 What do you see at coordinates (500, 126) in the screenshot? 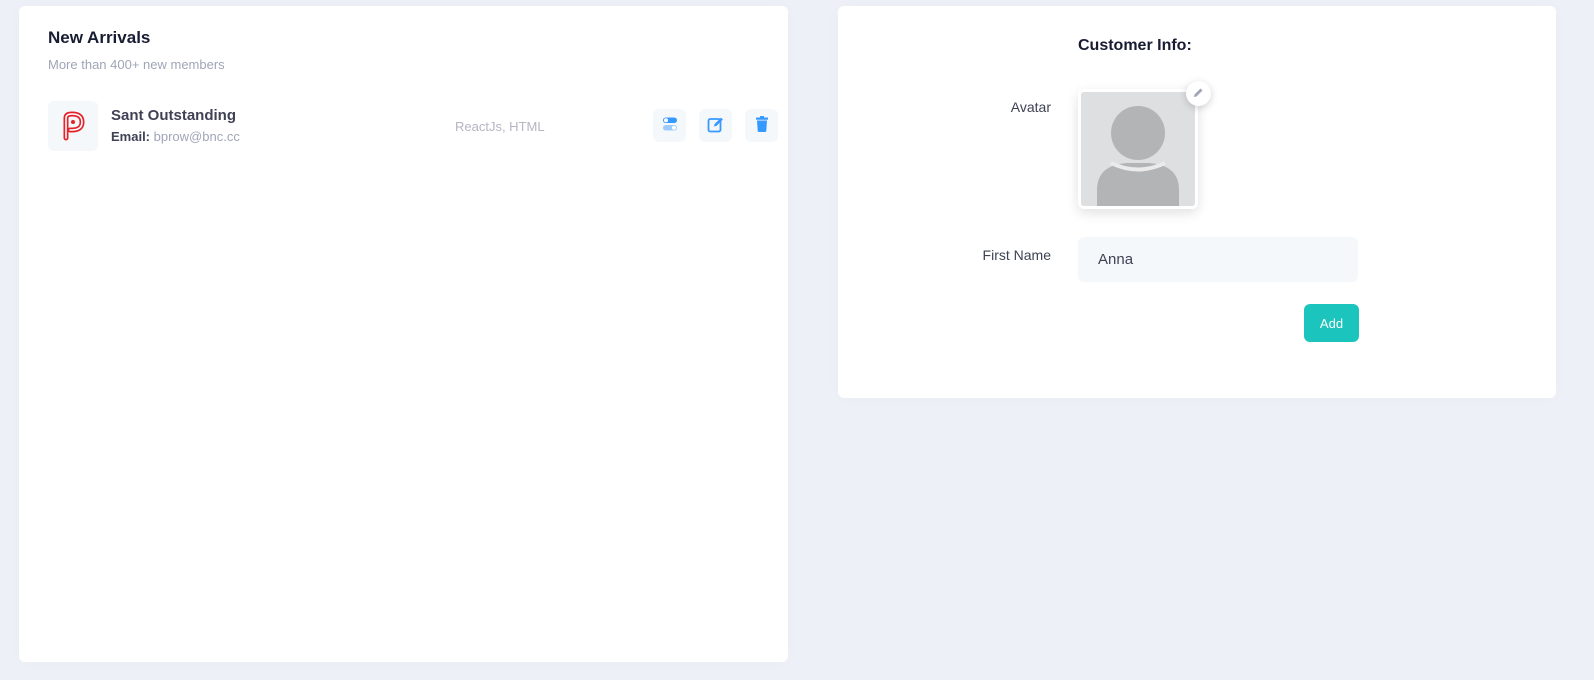
I see `member-skills: ReactJs, HTML` at bounding box center [500, 126].